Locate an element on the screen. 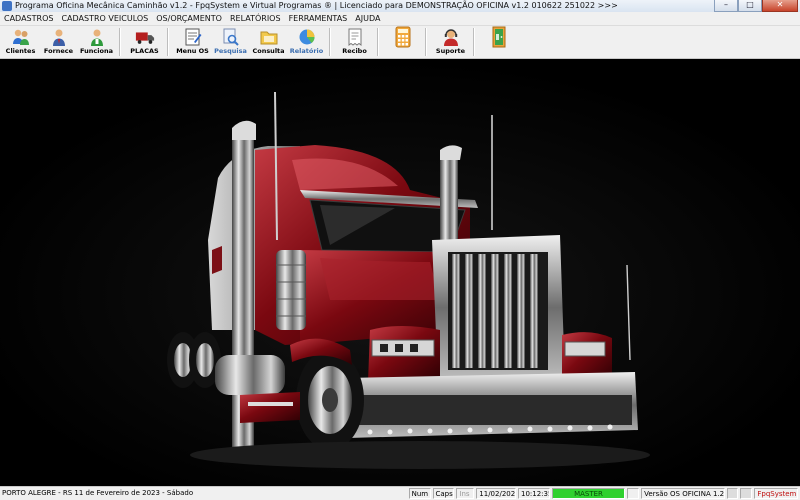 The width and height of the screenshot is (800, 500). suporte-label: Suporte is located at coordinates (450, 51).